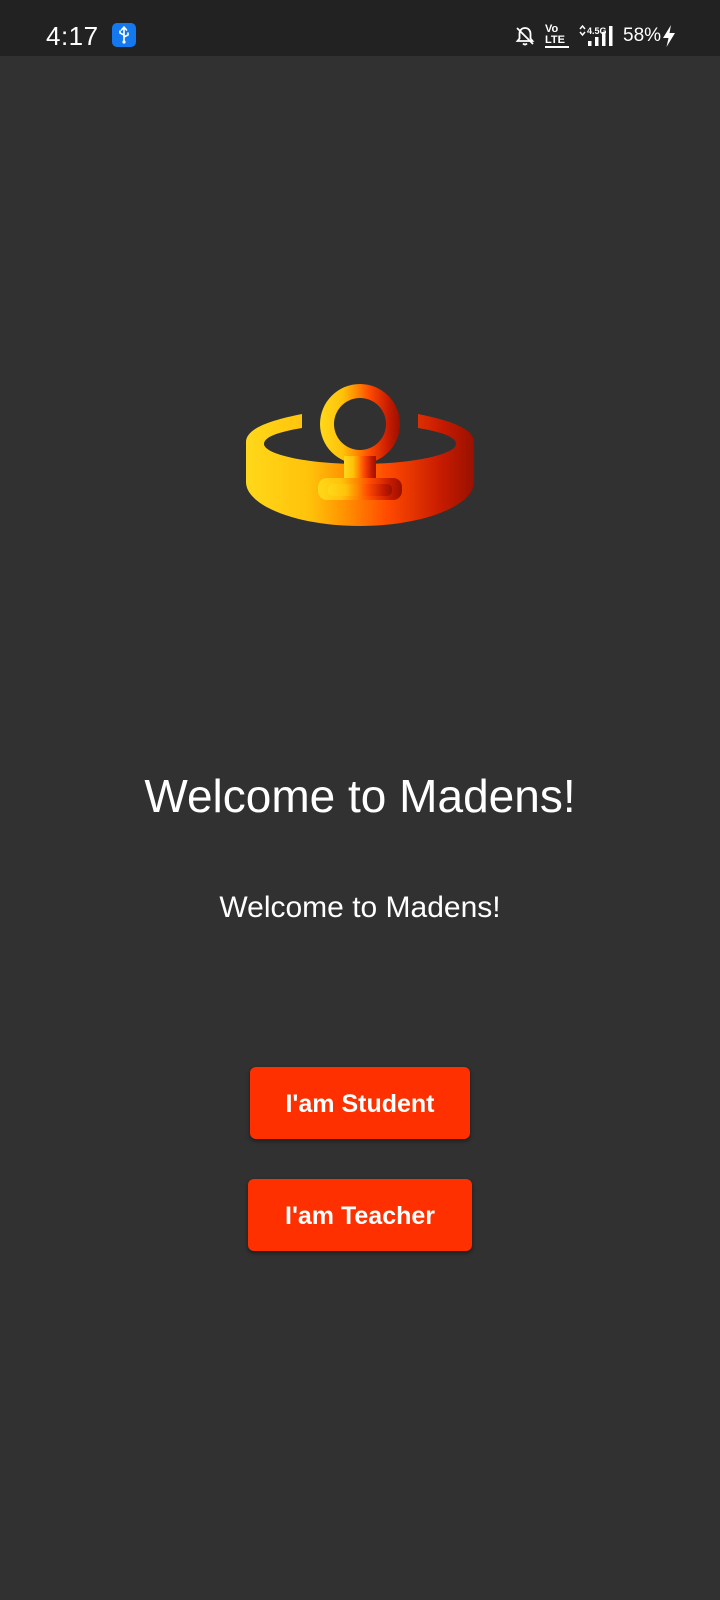 The image size is (720, 1600). What do you see at coordinates (360, 1103) in the screenshot?
I see `student-button: I'am Student` at bounding box center [360, 1103].